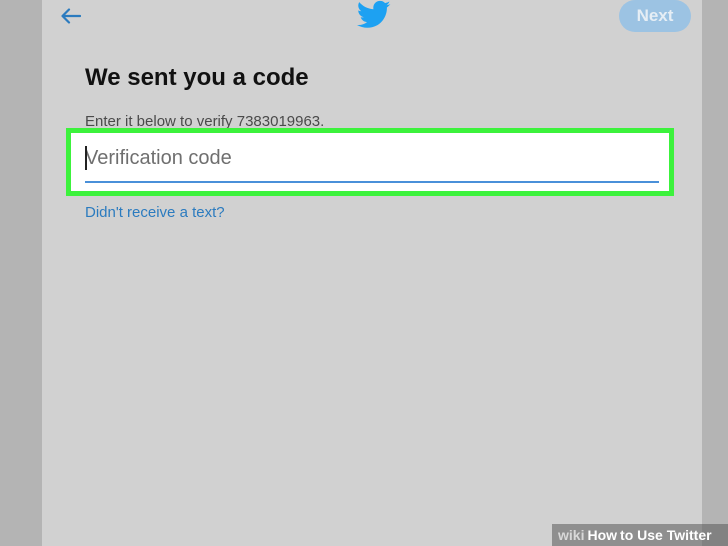  I want to click on back-button, so click(71, 16).